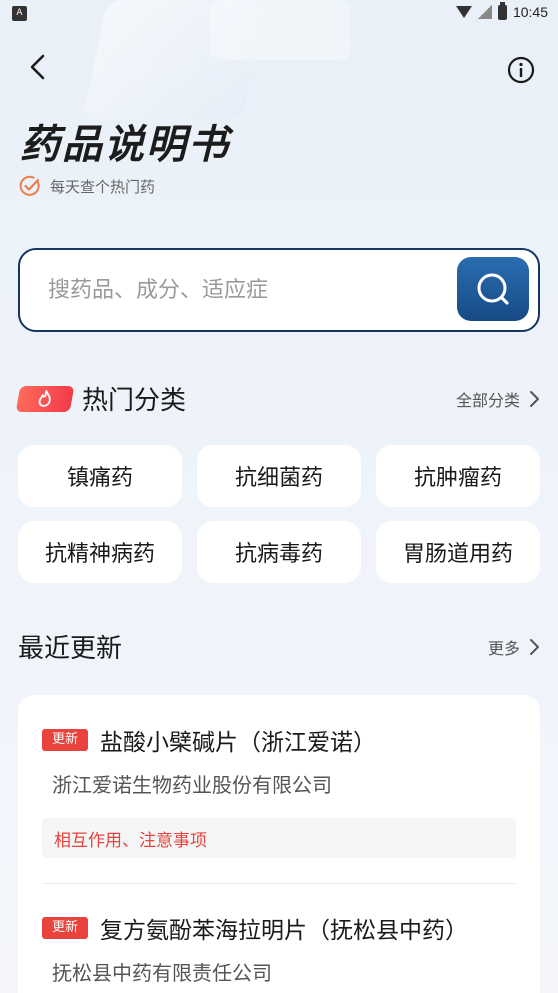  I want to click on search-button, so click(493, 289).